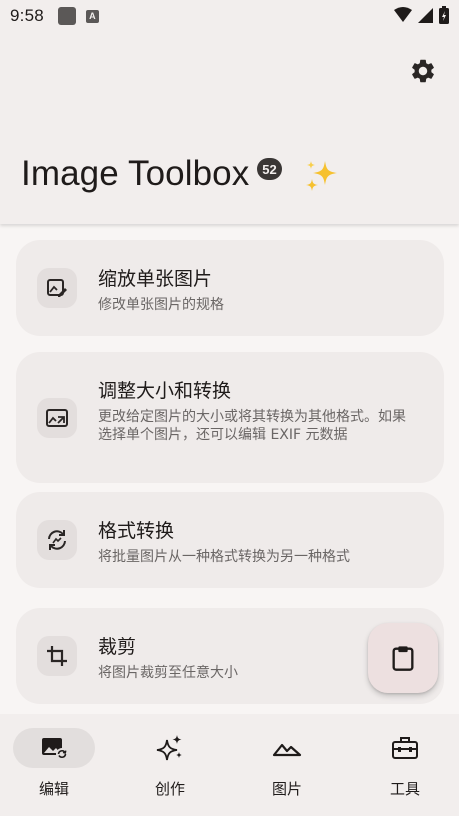  I want to click on toolbox-icon, so click(405, 748).